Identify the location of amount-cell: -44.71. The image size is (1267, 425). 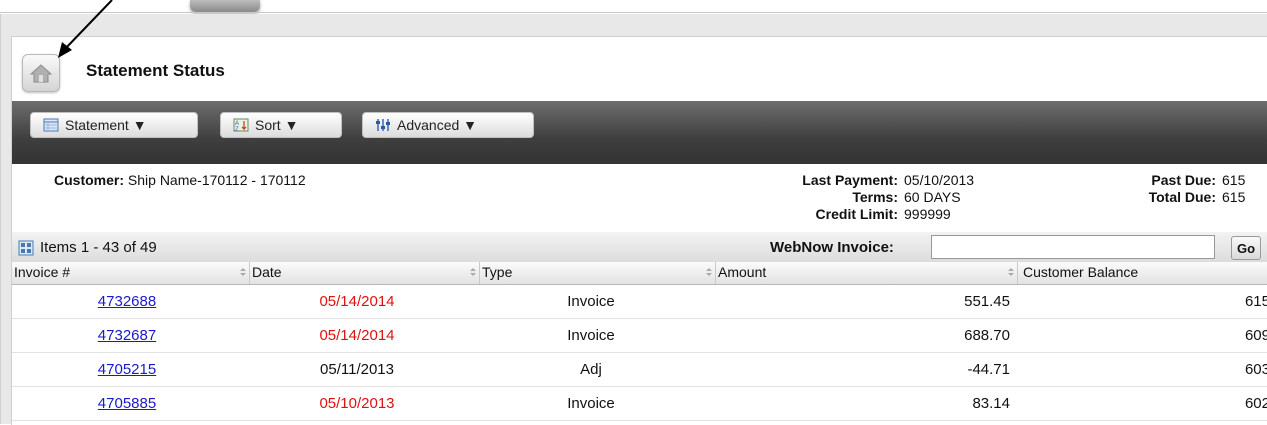
(988, 369).